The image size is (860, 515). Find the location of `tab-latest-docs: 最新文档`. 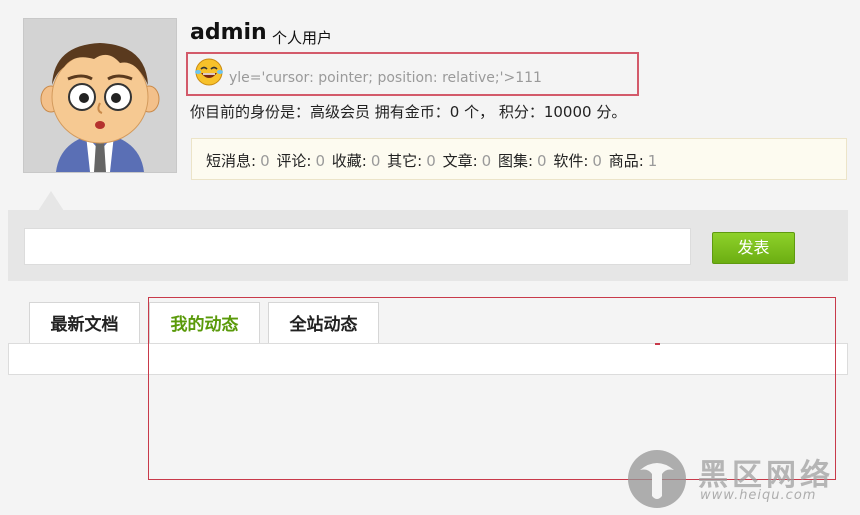

tab-latest-docs: 最新文档 is located at coordinates (84, 323).